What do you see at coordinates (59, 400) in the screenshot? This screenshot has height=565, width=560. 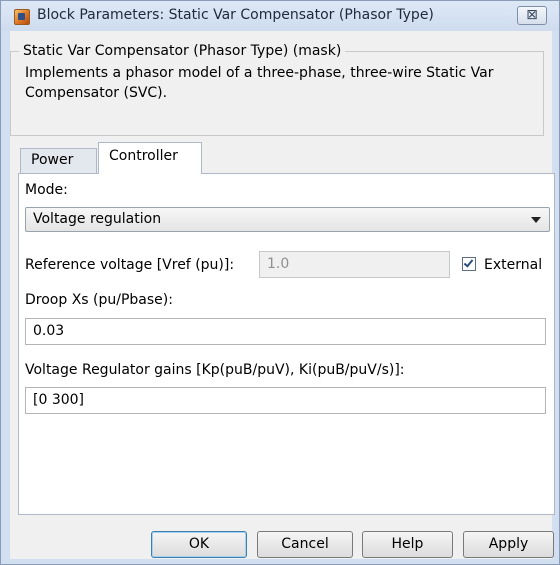 I see `gains-value: [0 300]` at bounding box center [59, 400].